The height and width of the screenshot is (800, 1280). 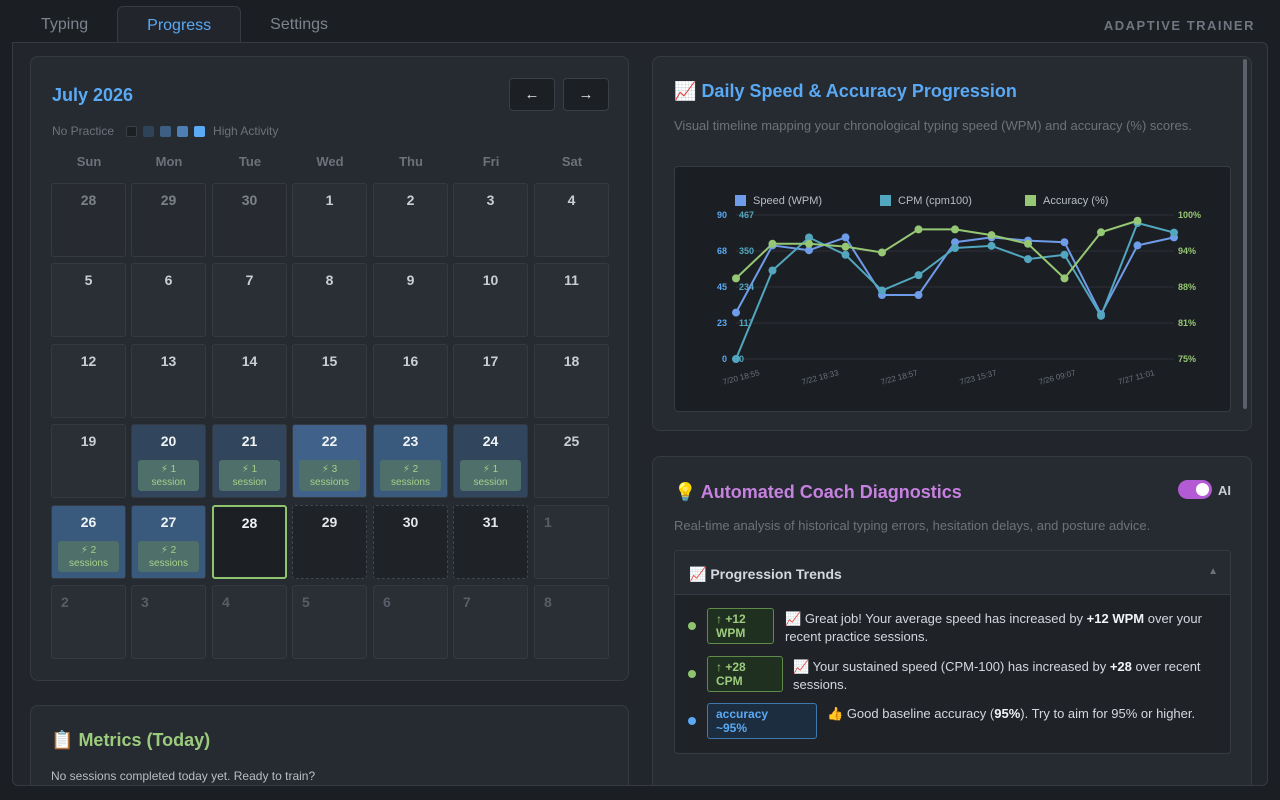 What do you see at coordinates (1187, 251) in the screenshot?
I see `y-tick-accuracy: 94%` at bounding box center [1187, 251].